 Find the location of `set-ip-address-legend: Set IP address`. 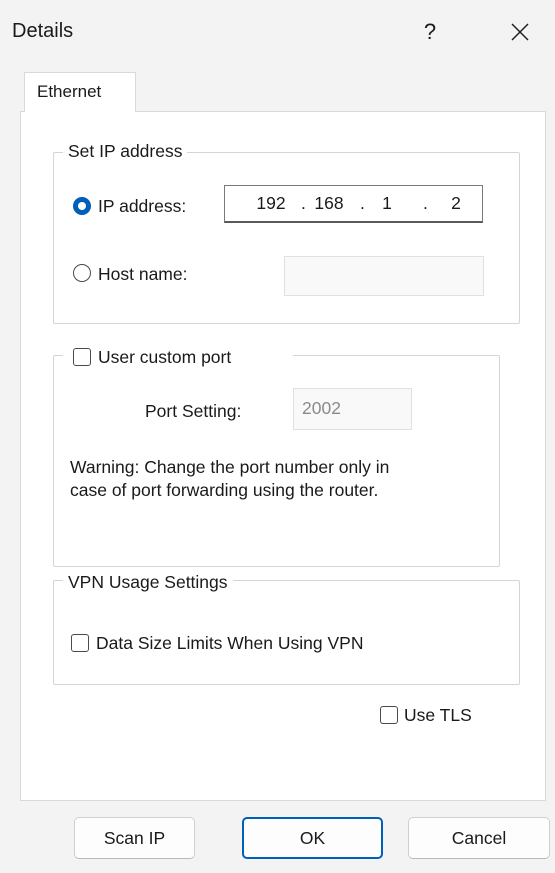

set-ip-address-legend: Set IP address is located at coordinates (125, 151).